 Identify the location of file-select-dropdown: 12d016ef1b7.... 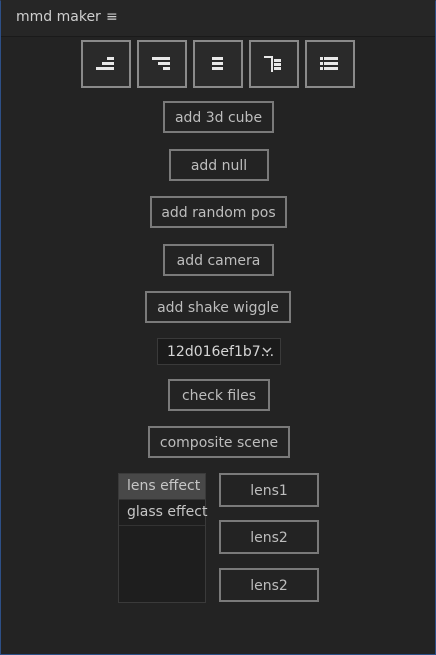
(219, 351).